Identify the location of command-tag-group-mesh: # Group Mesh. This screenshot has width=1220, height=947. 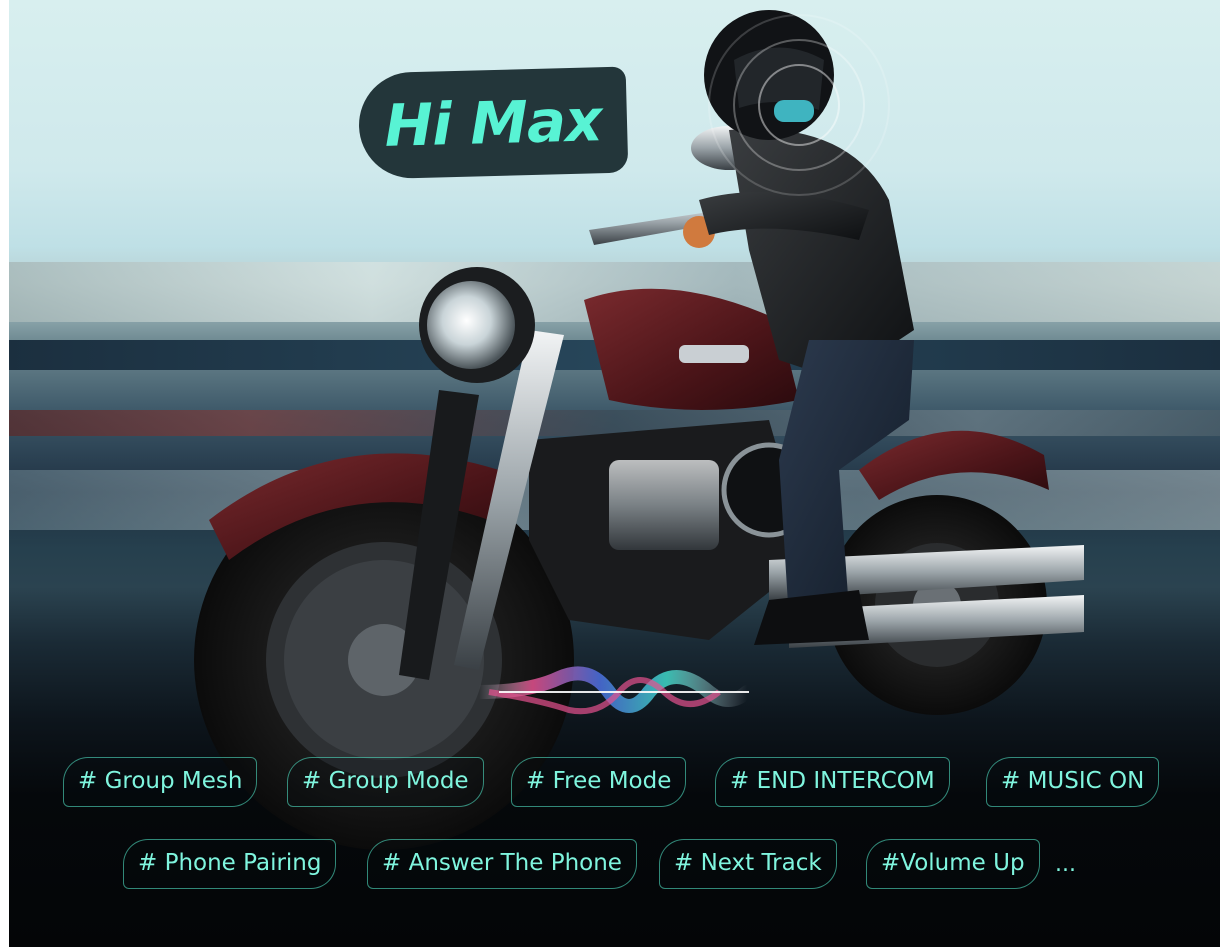
(160, 782).